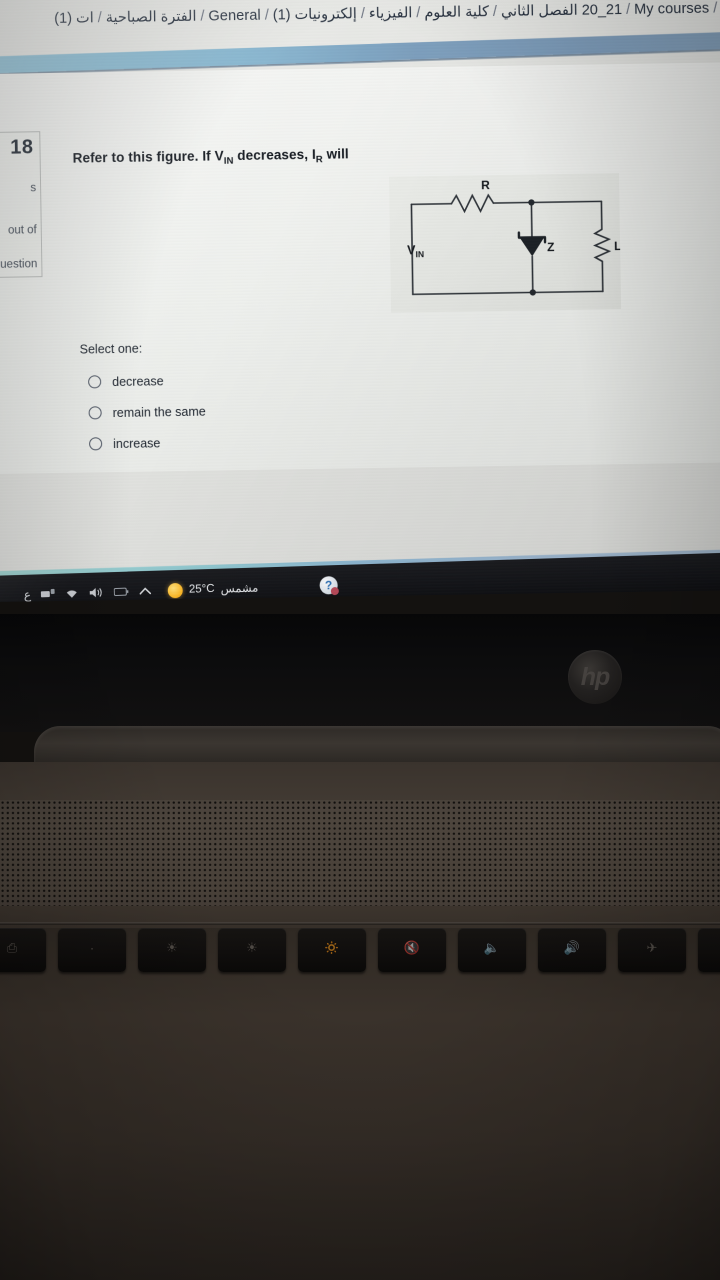 The image size is (720, 1280). Describe the element at coordinates (561, 11) in the screenshot. I see `breadcrumb-item: 21_20 الفصل الثاني` at that location.